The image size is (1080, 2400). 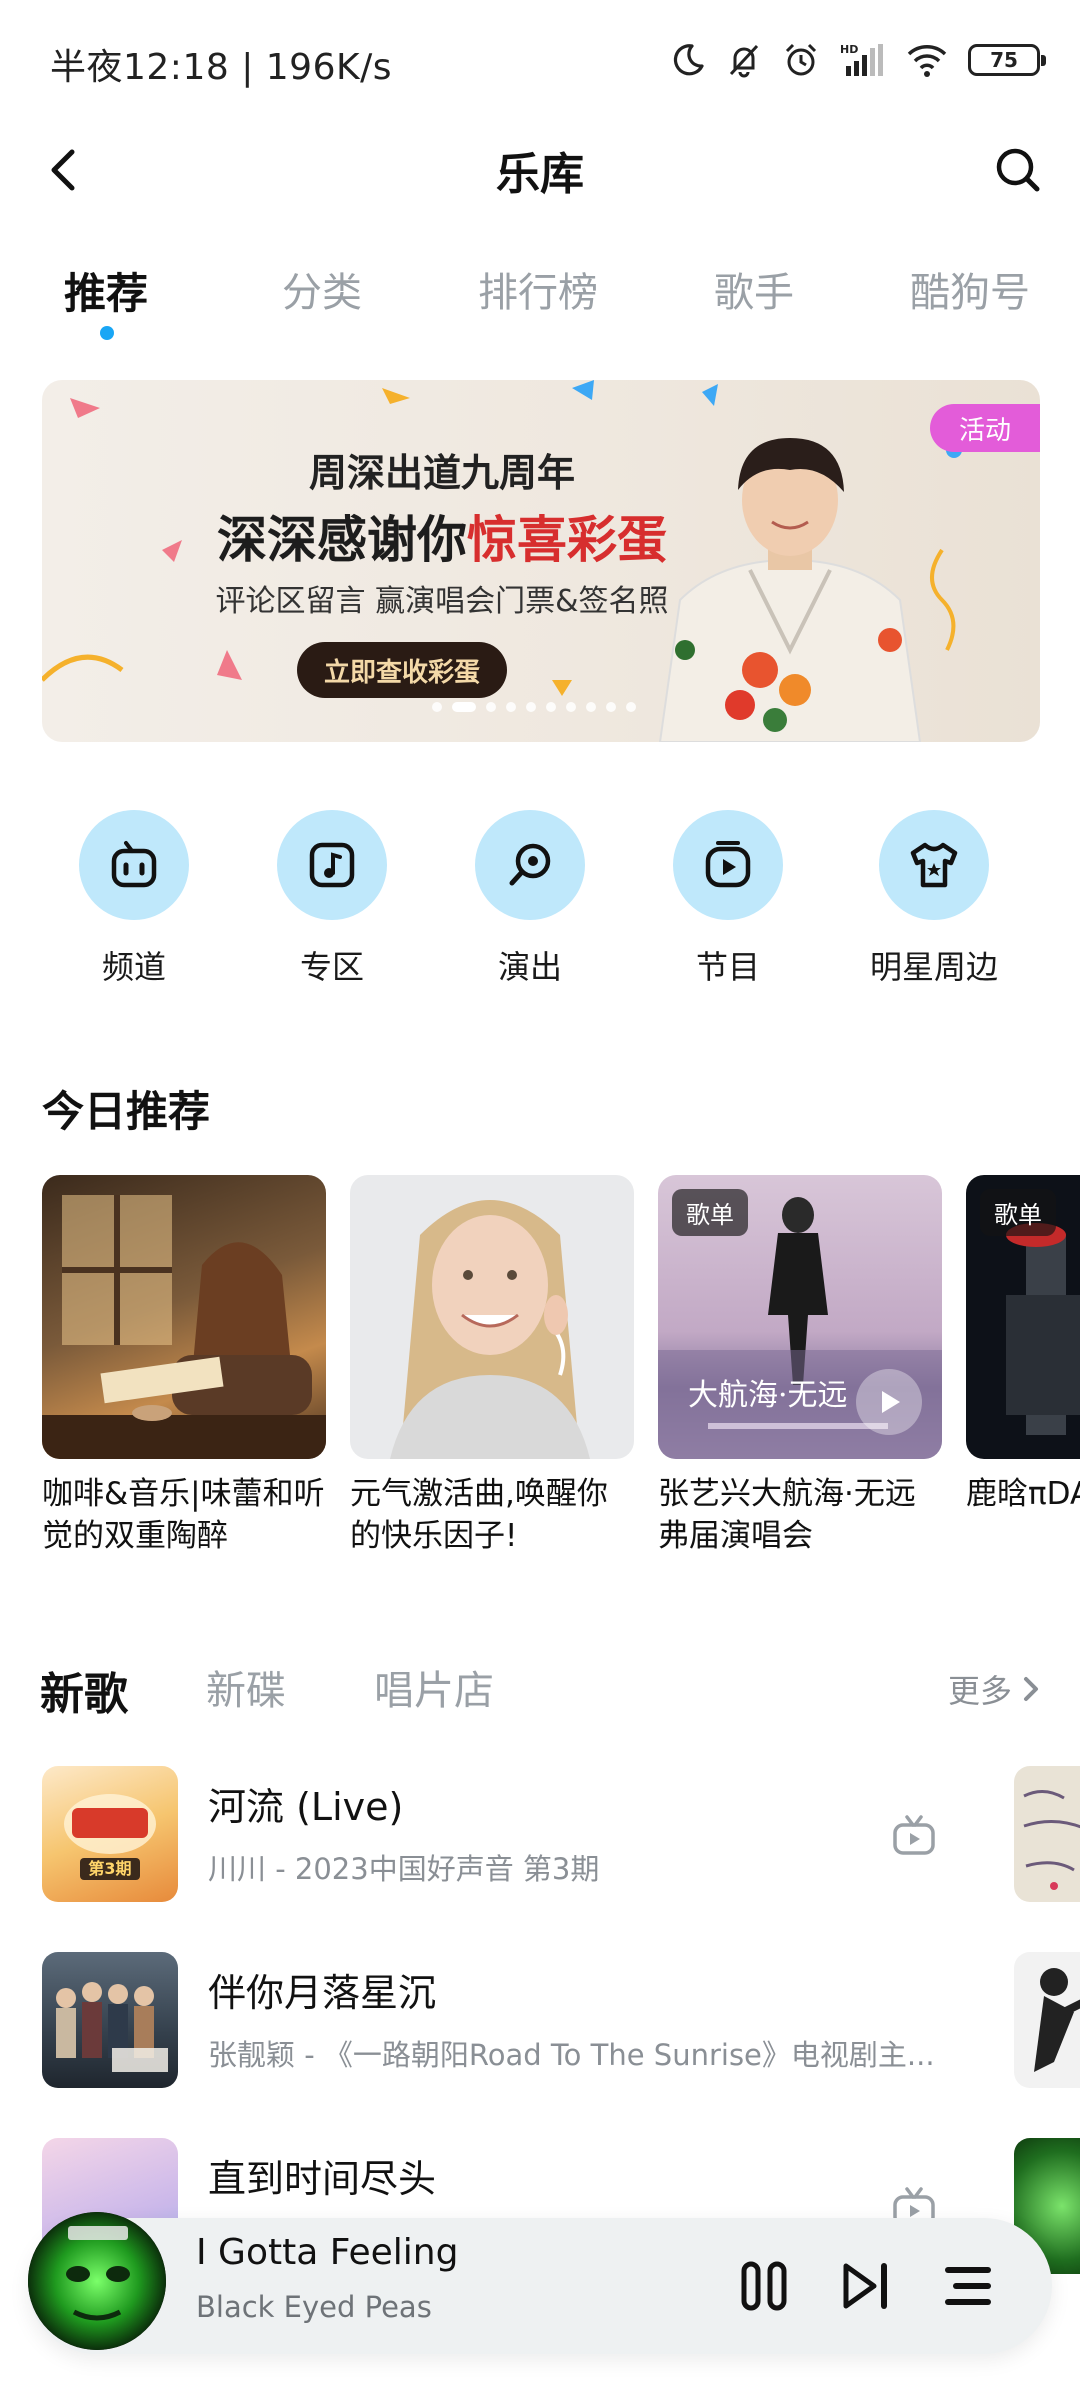 What do you see at coordinates (106, 290) in the screenshot?
I see `tab-recommend: 推荐` at bounding box center [106, 290].